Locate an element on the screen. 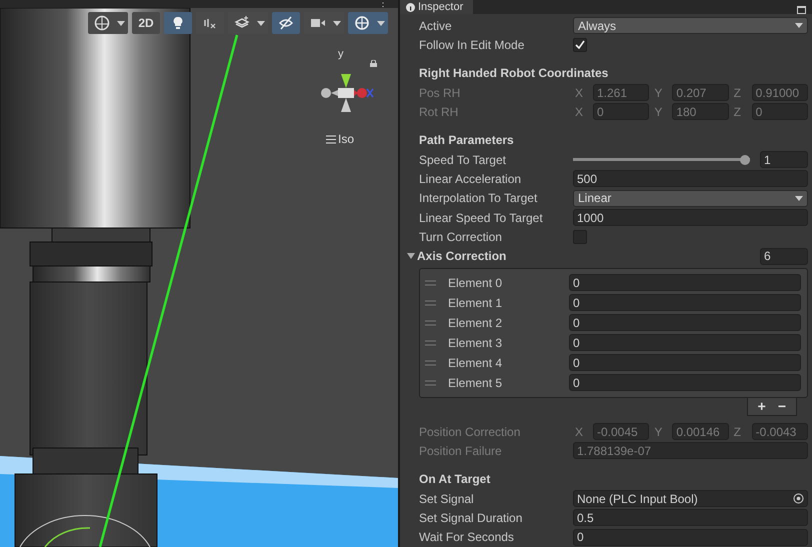 This screenshot has width=812, height=547. field-label: Turn Correction is located at coordinates (461, 237).